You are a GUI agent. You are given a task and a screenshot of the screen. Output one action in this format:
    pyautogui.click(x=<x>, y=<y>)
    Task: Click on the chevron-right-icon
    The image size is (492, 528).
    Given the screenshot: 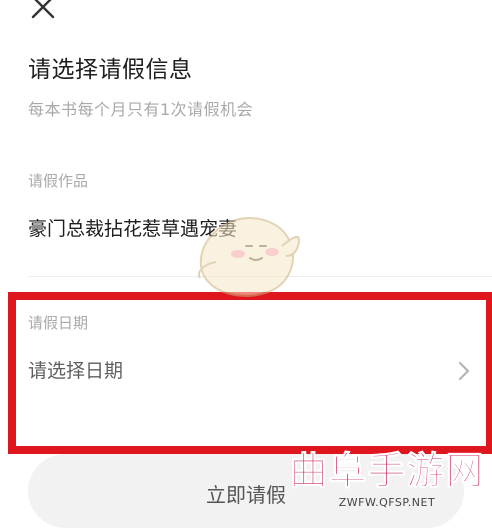 What is the action you would take?
    pyautogui.click(x=464, y=371)
    